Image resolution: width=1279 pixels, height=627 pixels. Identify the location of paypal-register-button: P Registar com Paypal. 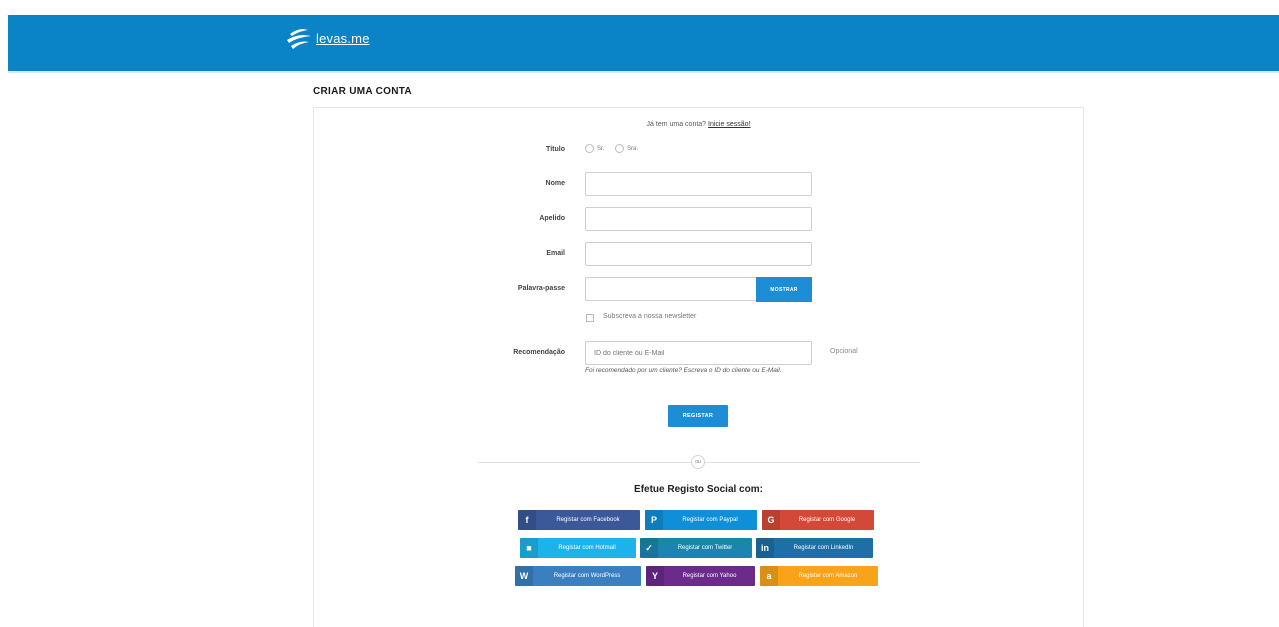
(701, 520).